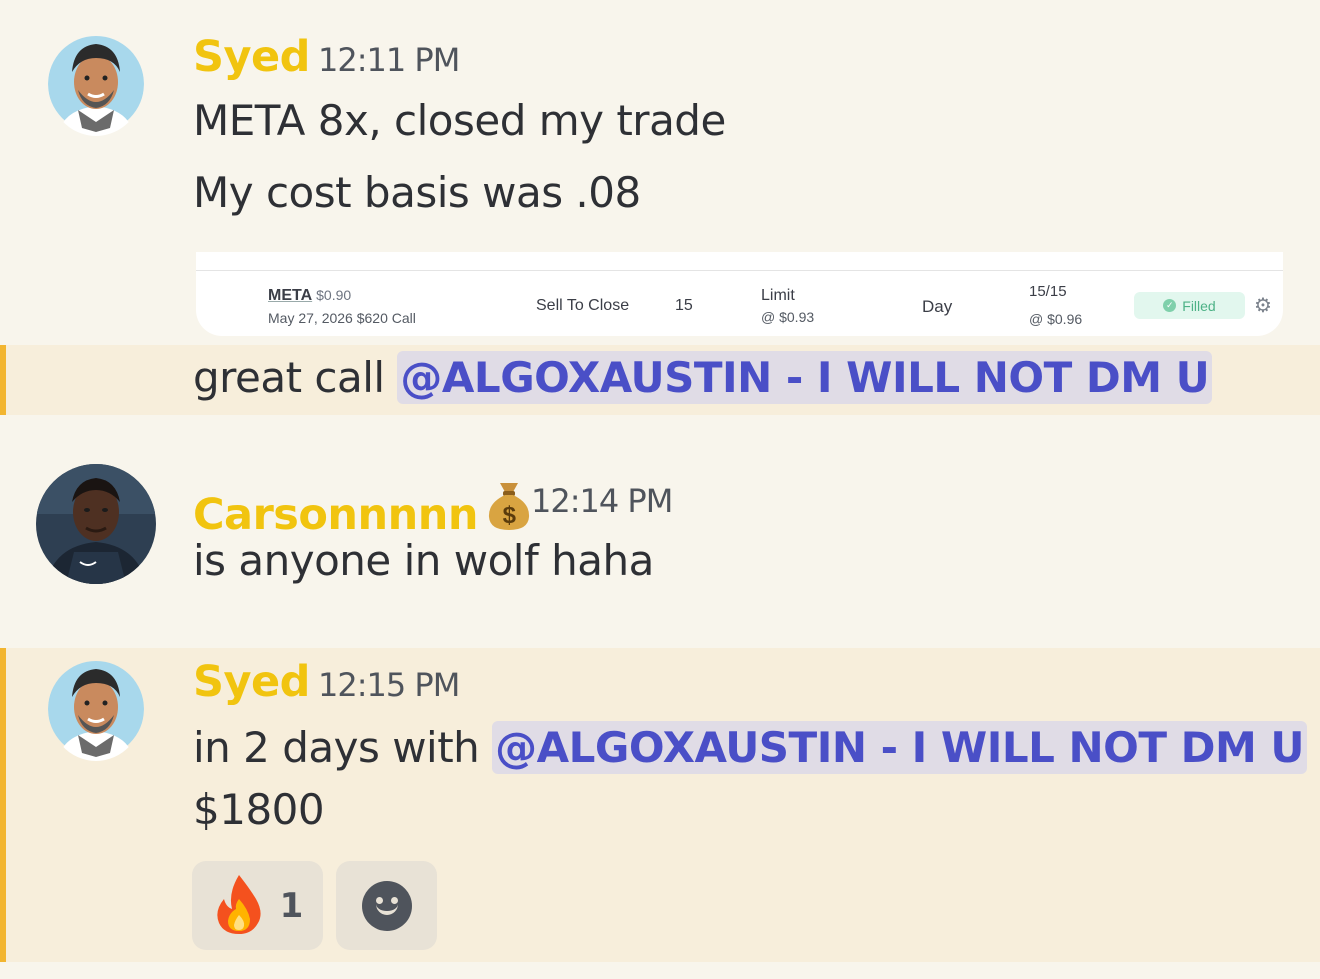 The height and width of the screenshot is (979, 1320). What do you see at coordinates (310, 295) in the screenshot?
I see `order-symbol: META $0.90` at bounding box center [310, 295].